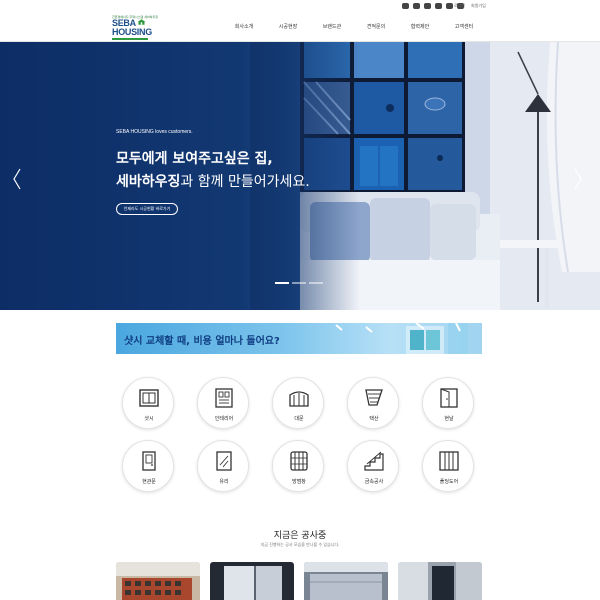 This screenshot has width=600, height=600. Describe the element at coordinates (148, 182) in the screenshot. I see `hero-brand-name: 세바하우징` at that location.